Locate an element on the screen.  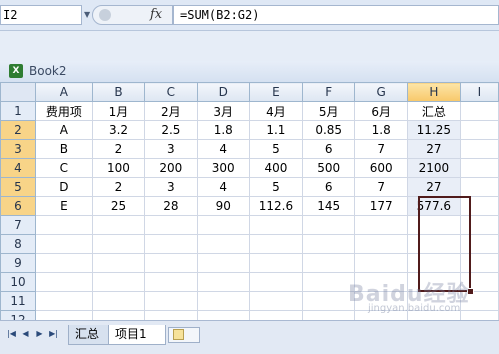
cell-d6: 90 is located at coordinates (223, 206).